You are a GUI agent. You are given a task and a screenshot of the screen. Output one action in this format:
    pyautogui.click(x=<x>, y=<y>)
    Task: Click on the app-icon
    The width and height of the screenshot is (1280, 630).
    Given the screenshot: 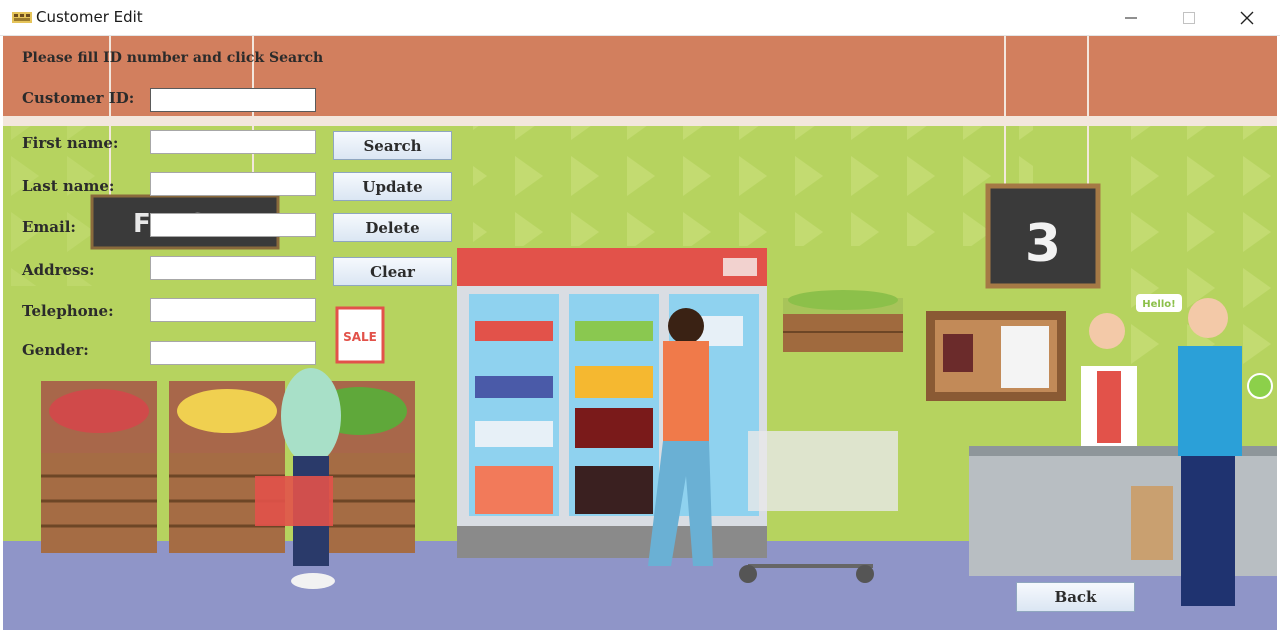 What is the action you would take?
    pyautogui.click(x=22, y=17)
    